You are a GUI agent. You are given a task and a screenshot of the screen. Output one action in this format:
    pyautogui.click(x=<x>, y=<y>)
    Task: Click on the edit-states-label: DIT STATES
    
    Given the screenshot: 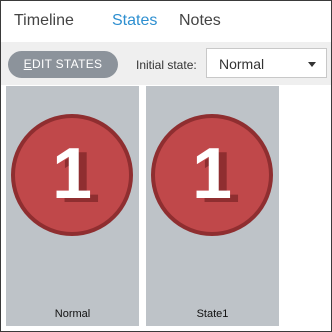 What is the action you would take?
    pyautogui.click(x=67, y=64)
    